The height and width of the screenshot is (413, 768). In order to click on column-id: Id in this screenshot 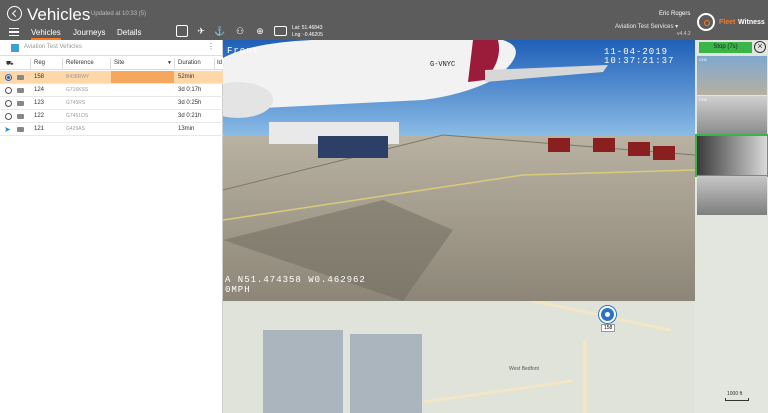, I will do `click(219, 63)`.